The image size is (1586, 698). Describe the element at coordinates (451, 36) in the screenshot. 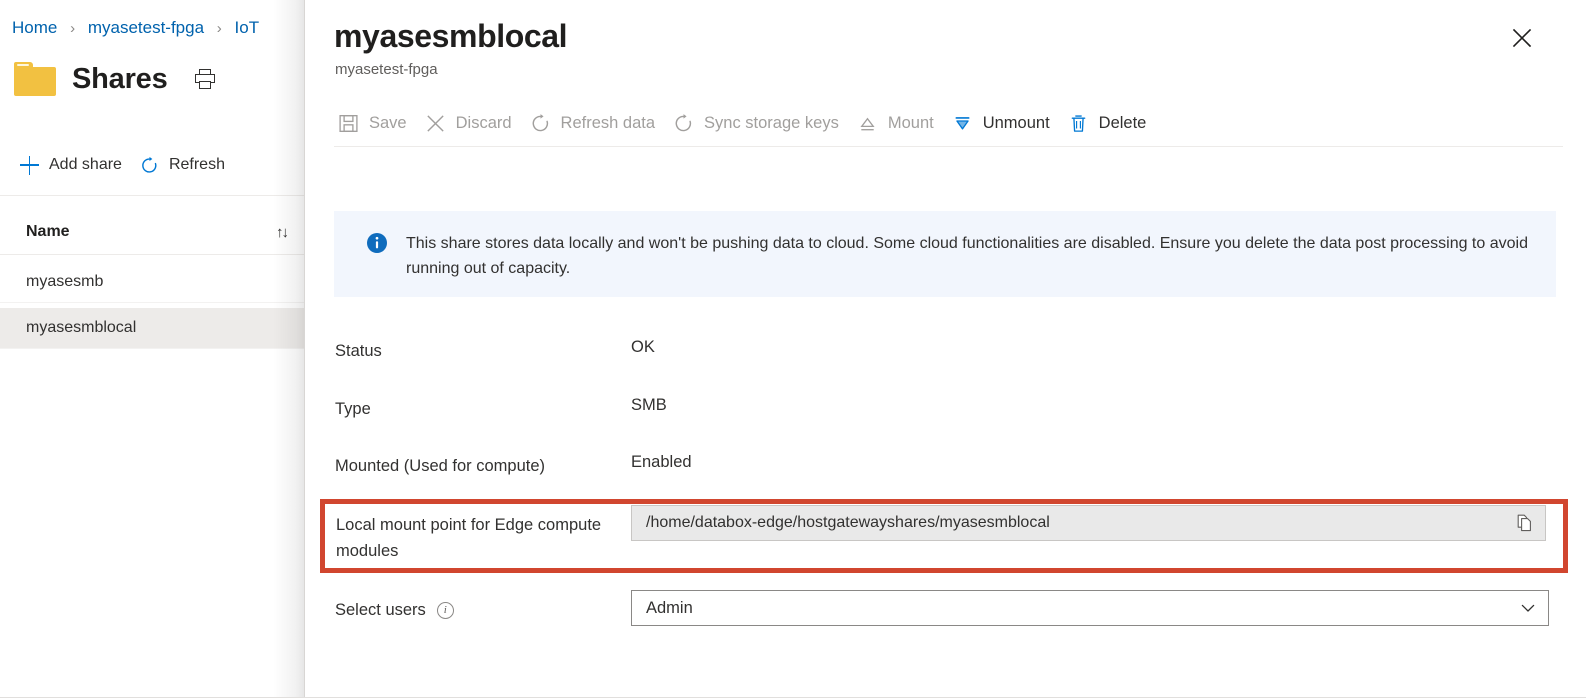

I see `detail-title: myasesmblocal` at that location.